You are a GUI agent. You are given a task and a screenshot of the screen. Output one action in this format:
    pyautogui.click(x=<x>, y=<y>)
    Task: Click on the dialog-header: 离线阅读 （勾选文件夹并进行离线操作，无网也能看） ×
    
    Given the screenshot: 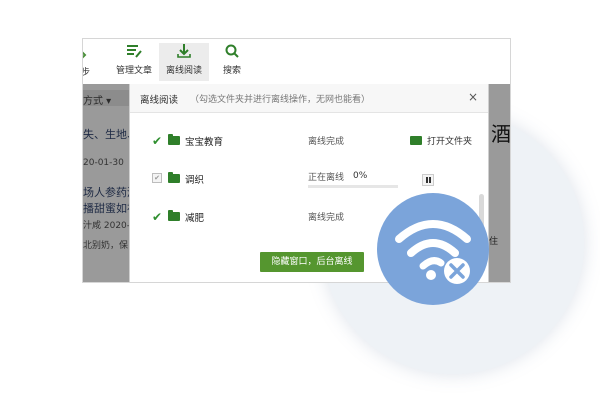 What is the action you would take?
    pyautogui.click(x=309, y=98)
    